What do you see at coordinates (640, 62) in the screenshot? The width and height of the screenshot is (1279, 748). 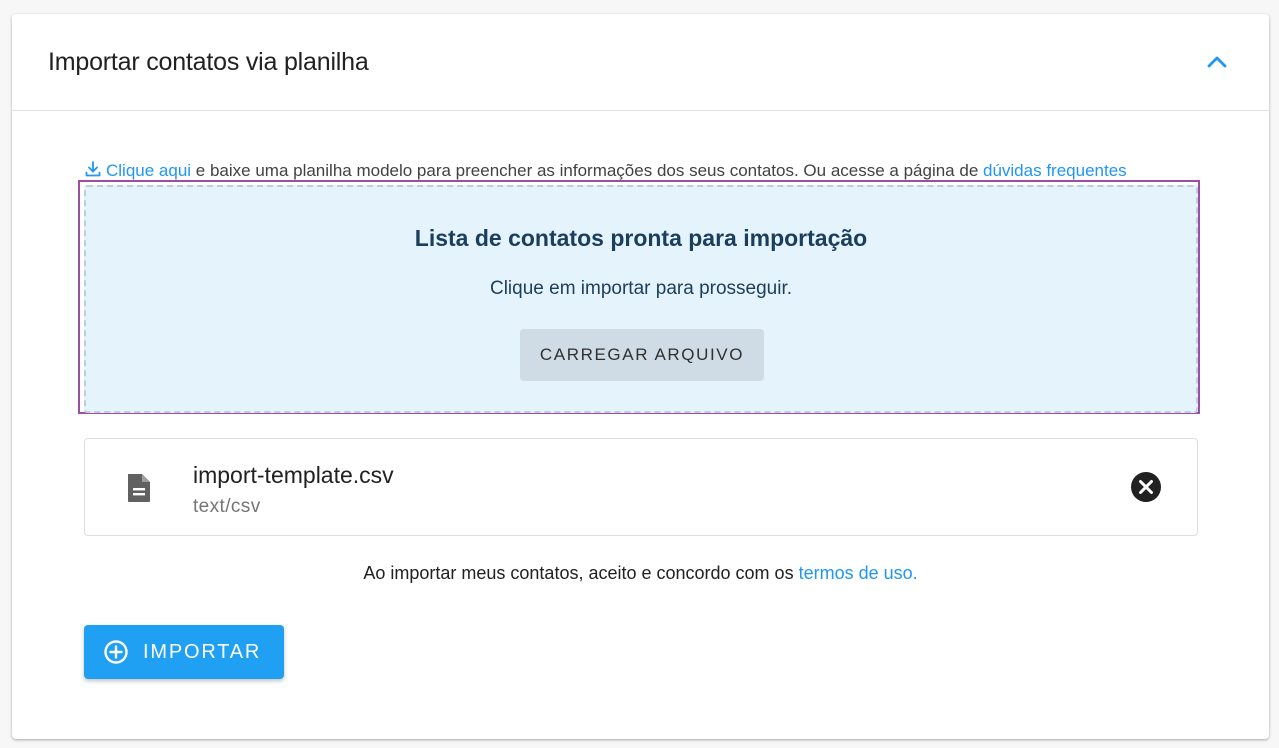 I see `panel-header: Importar contatos via planilha` at bounding box center [640, 62].